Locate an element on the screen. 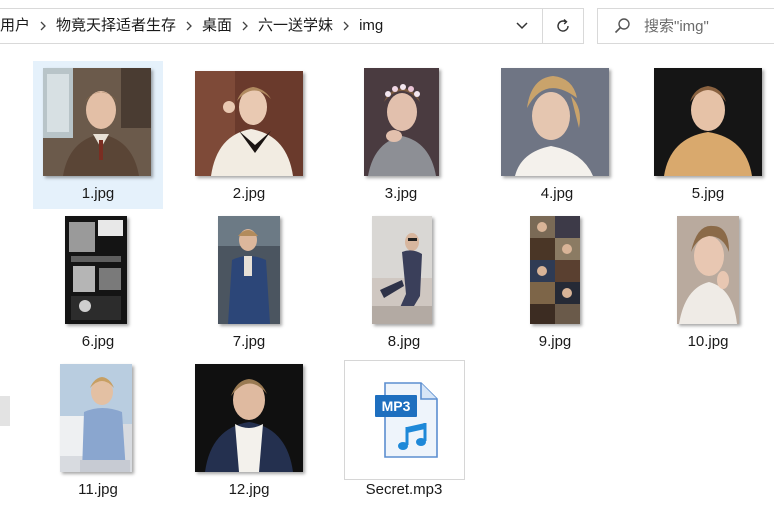  file-name: 3.jpg is located at coordinates (401, 193).